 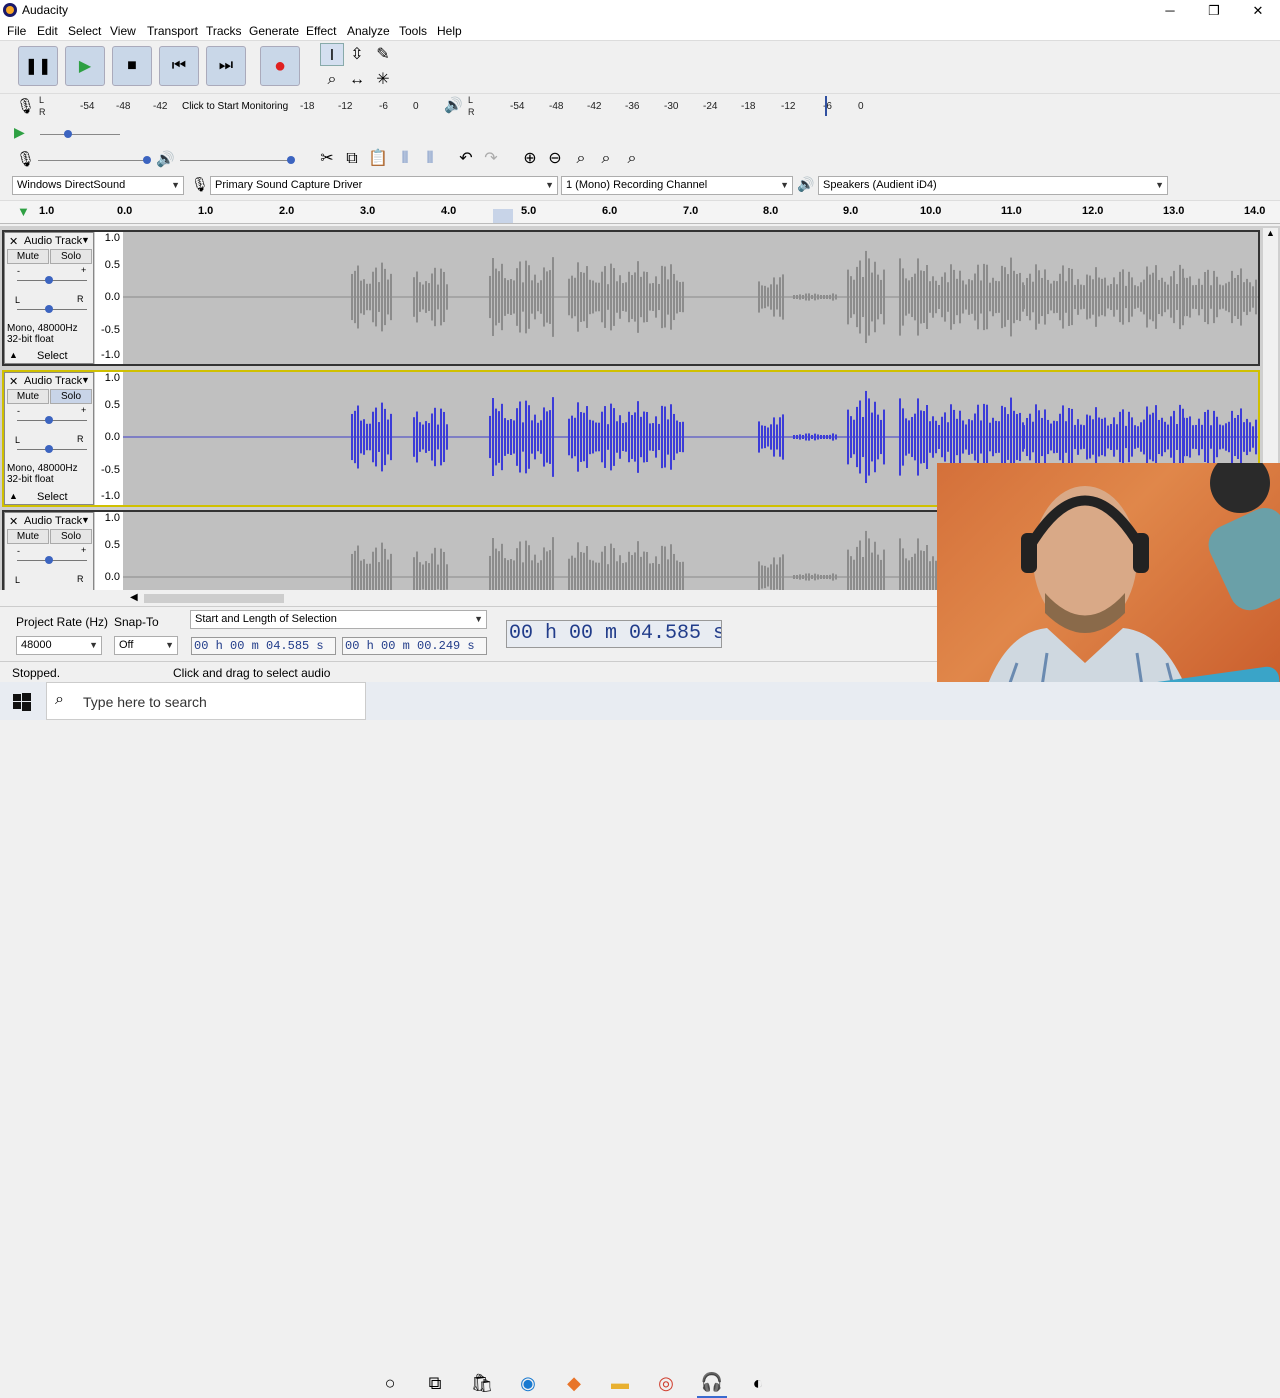 What do you see at coordinates (614, 634) in the screenshot?
I see `audio-position-display: 00 h 00 m 04.585 s` at bounding box center [614, 634].